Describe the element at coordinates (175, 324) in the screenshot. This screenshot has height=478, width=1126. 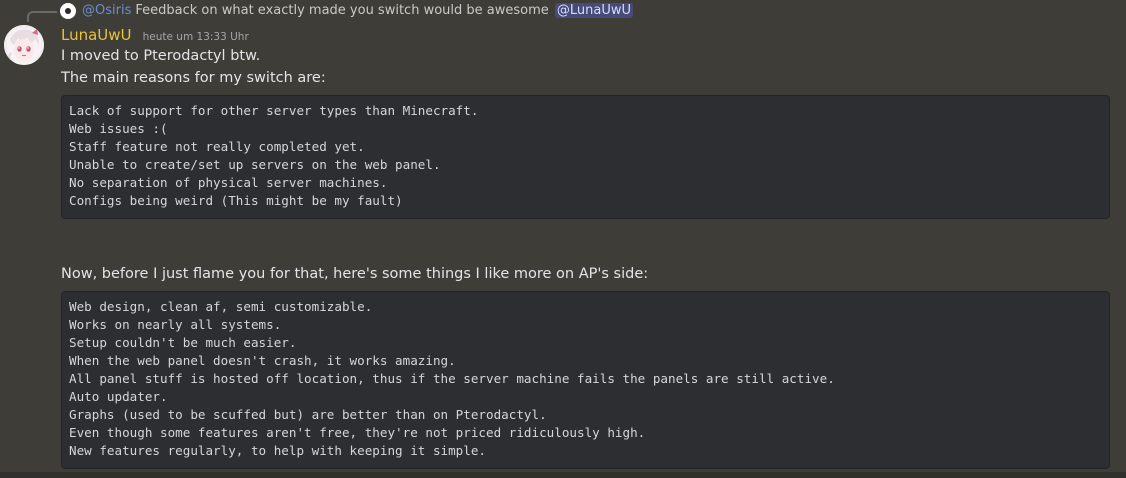
I see `code-line: Works on nearly all systems.` at that location.